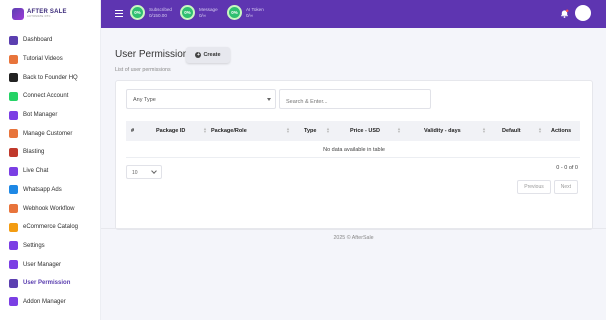 This screenshot has width=606, height=320. Describe the element at coordinates (355, 99) in the screenshot. I see `search-input` at that location.